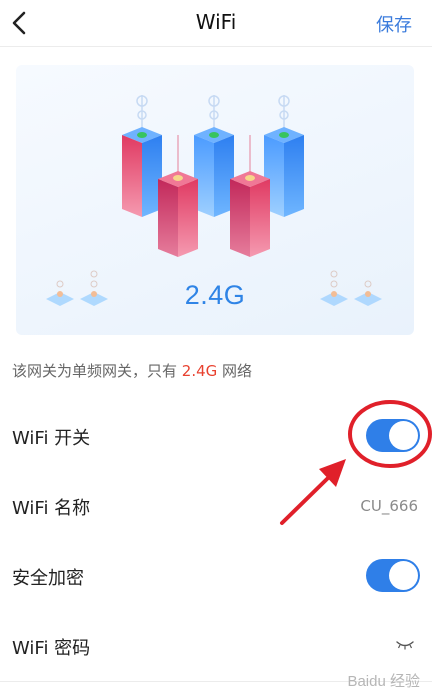  Describe the element at coordinates (51, 508) in the screenshot. I see `wifi-name-label: WiFi 名称` at that location.